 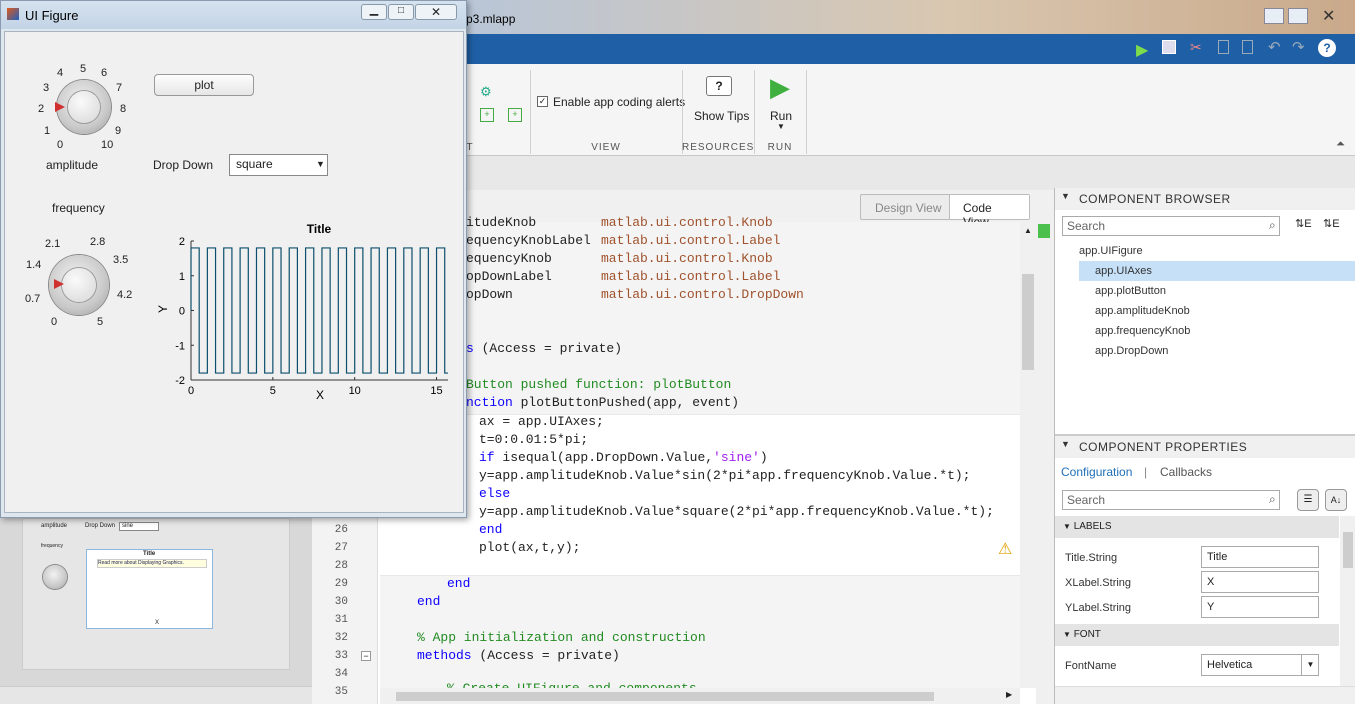 I want to click on add-method-icon: +, so click(x=515, y=115).